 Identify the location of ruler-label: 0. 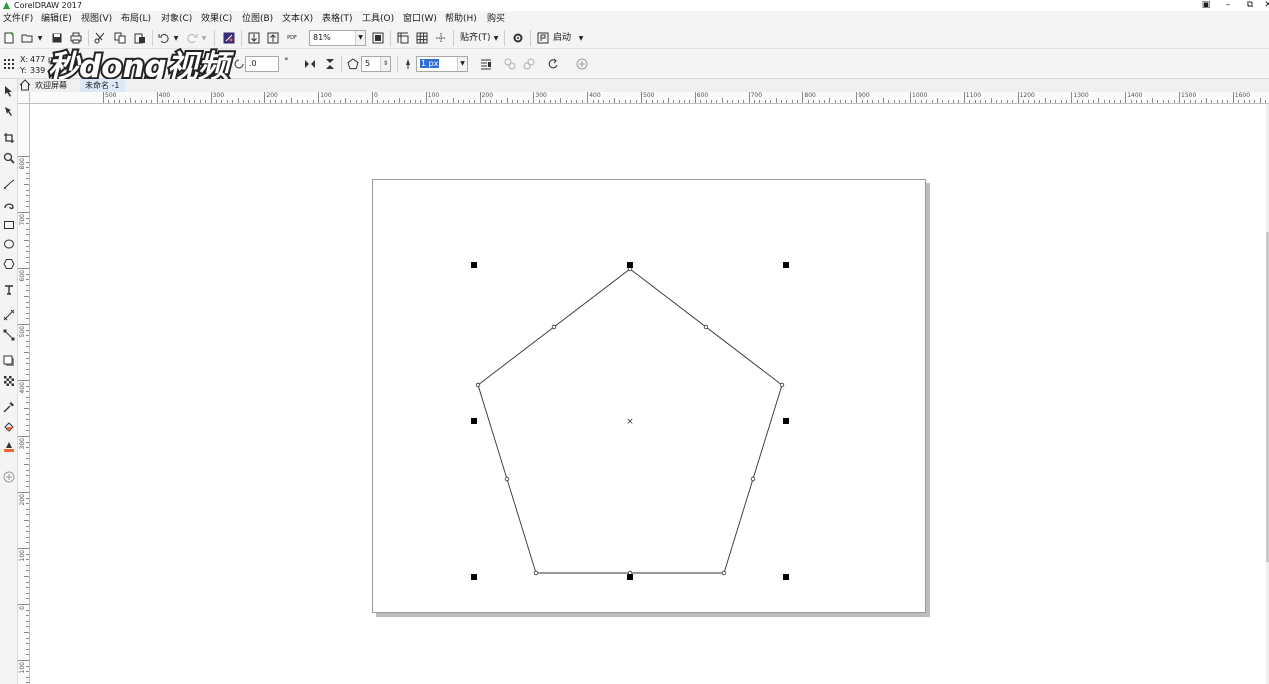
(22, 608).